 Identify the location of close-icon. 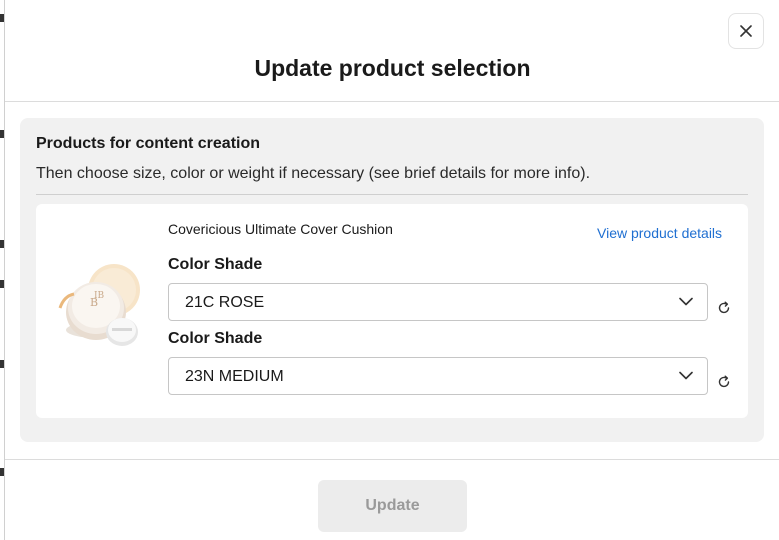
(746, 31).